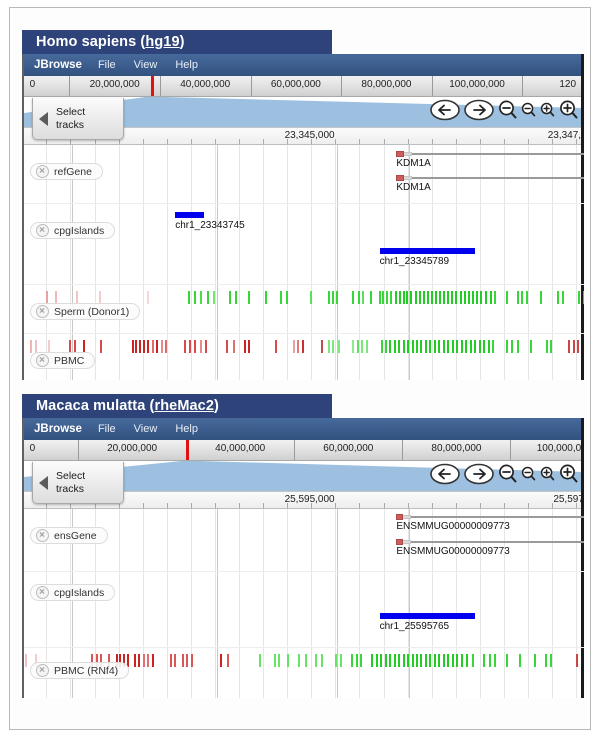 This screenshot has width=600, height=737. Describe the element at coordinates (70, 488) in the screenshot. I see `select-tracks-line2: tracks` at that location.